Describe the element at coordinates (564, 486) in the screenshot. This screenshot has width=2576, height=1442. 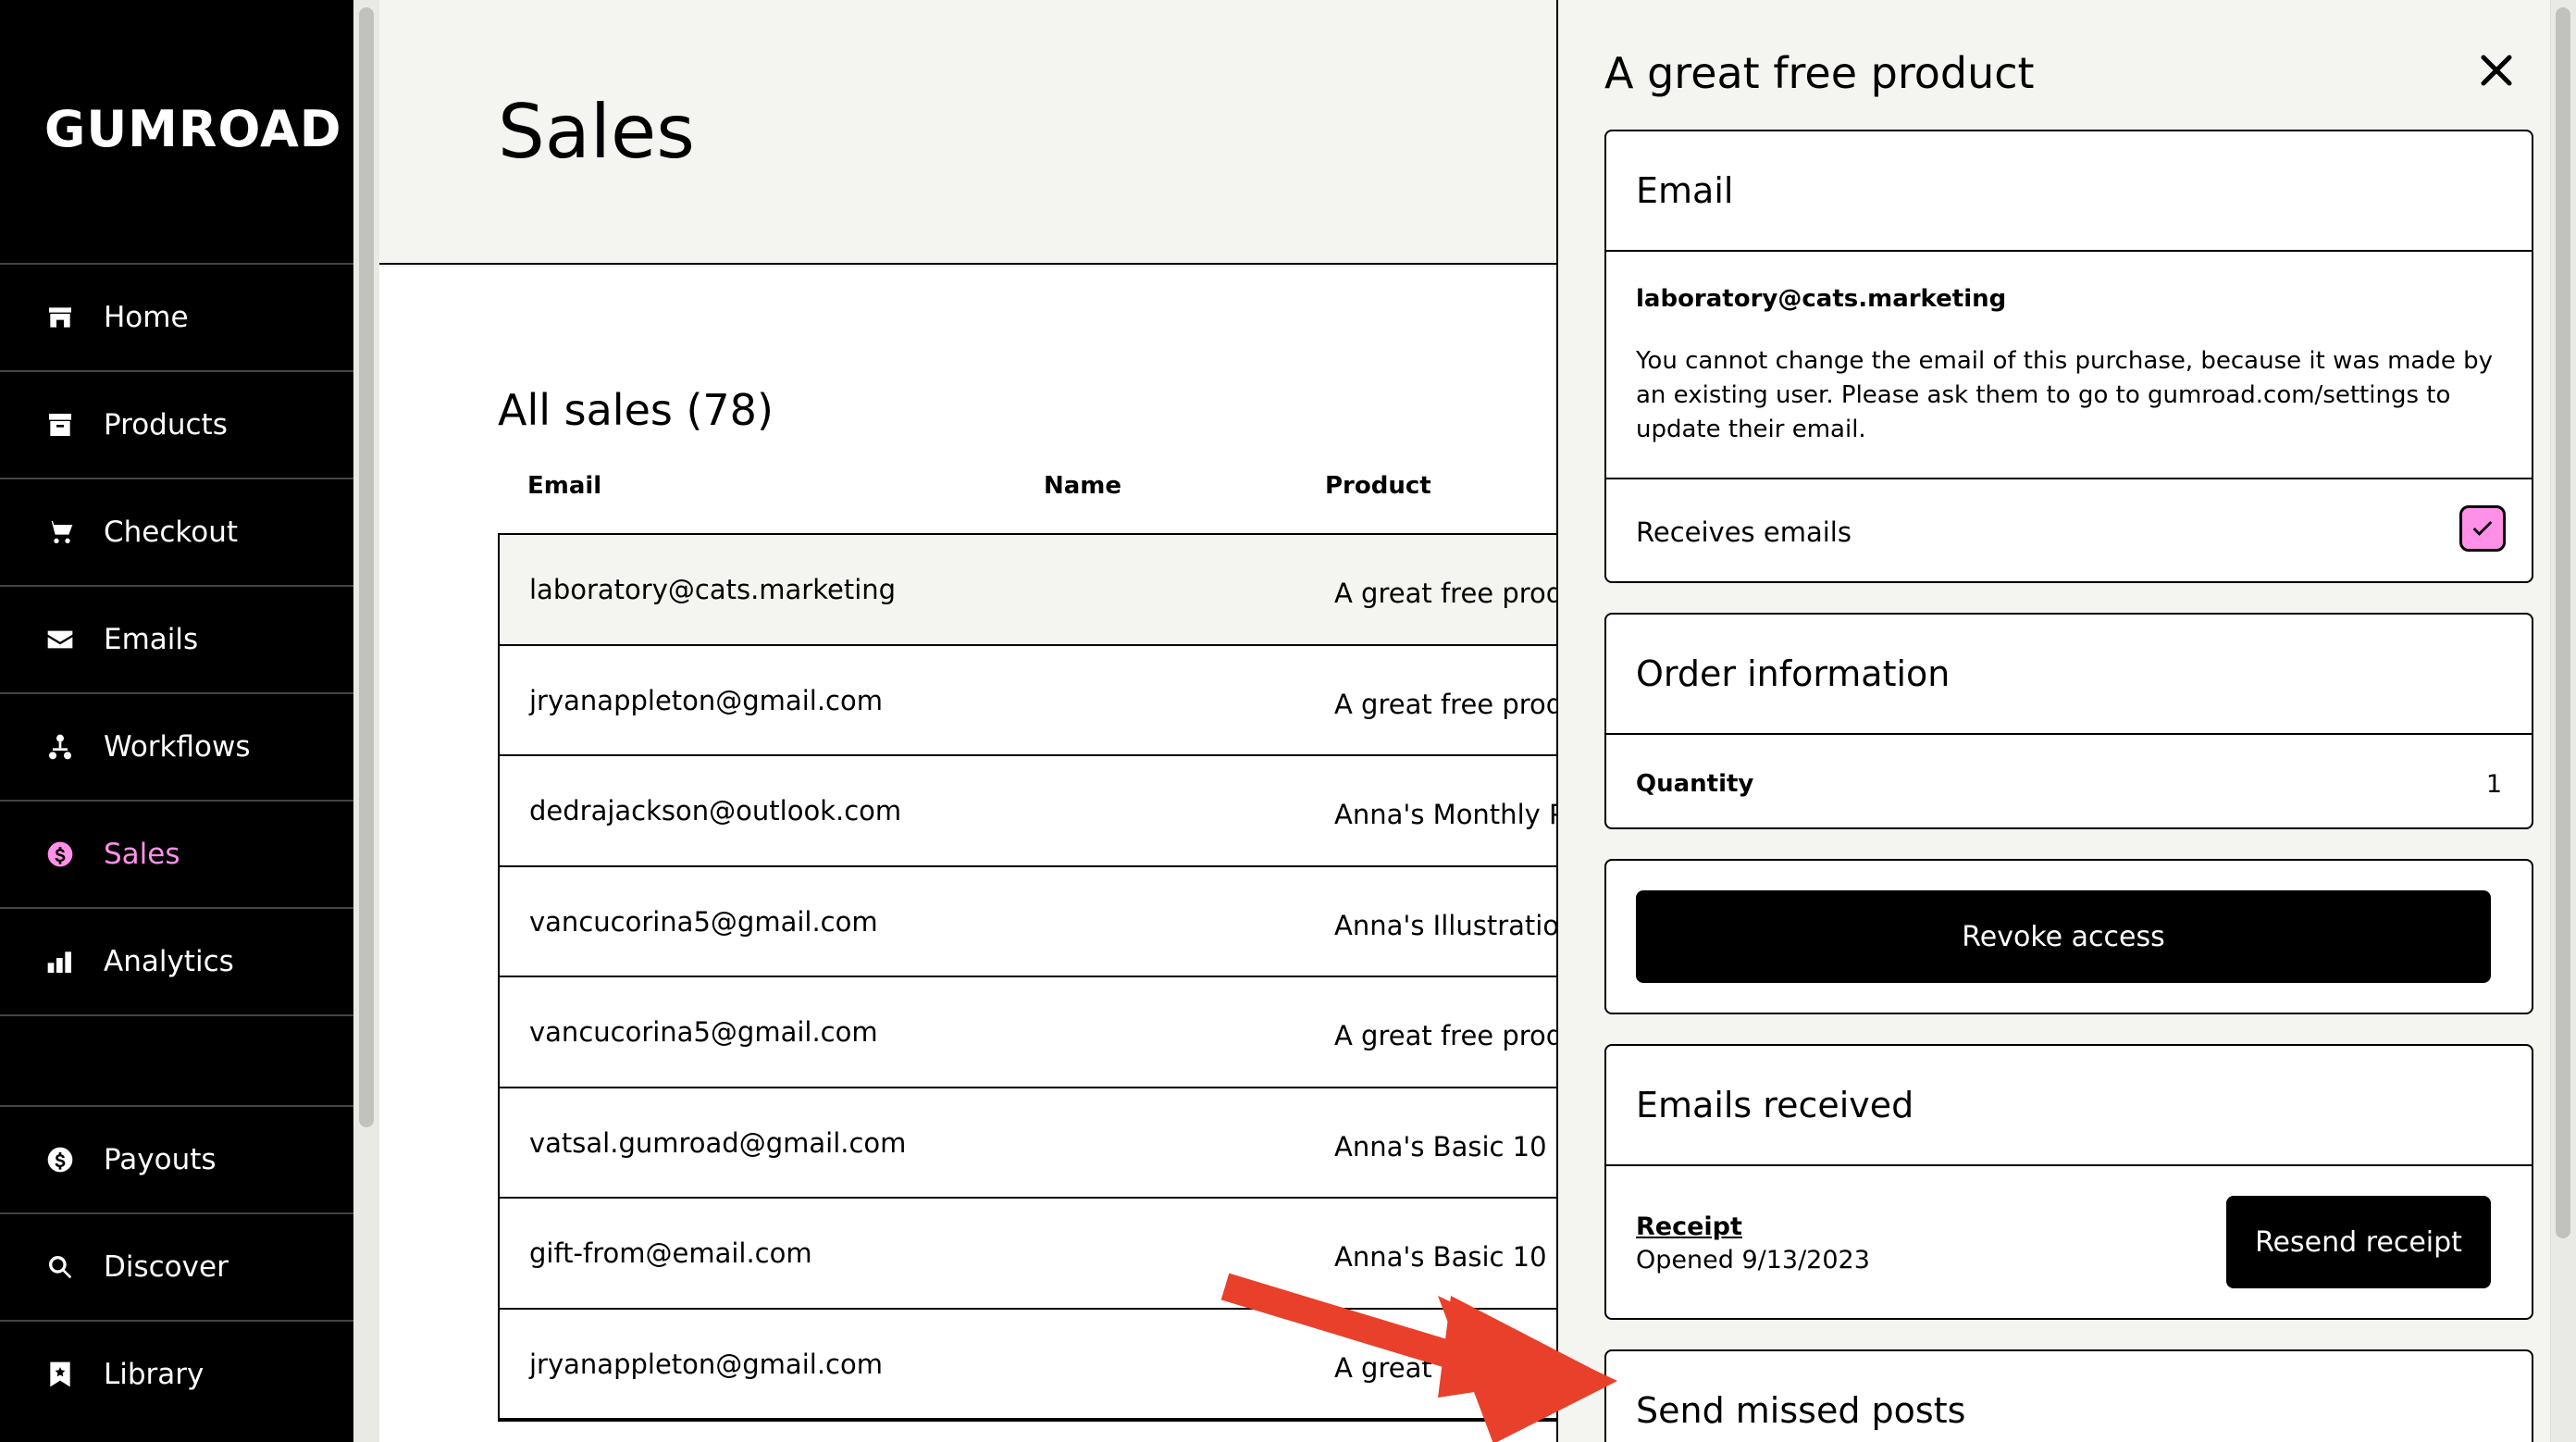
I see `column-header-email: Email` at that location.